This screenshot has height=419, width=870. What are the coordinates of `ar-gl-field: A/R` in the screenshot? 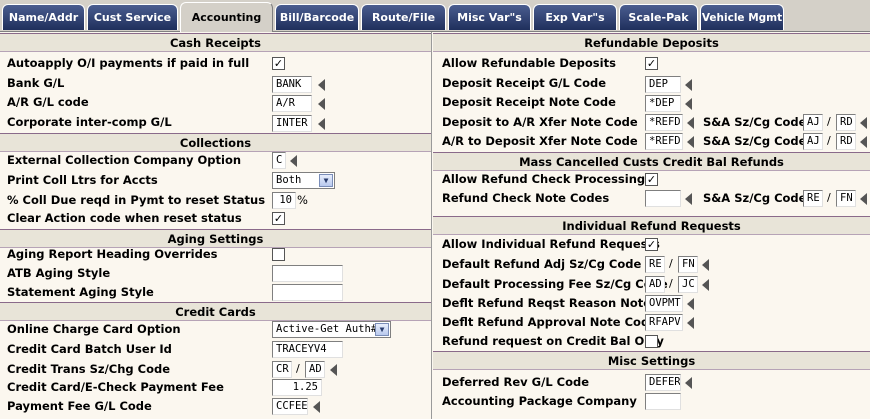 It's located at (292, 103).